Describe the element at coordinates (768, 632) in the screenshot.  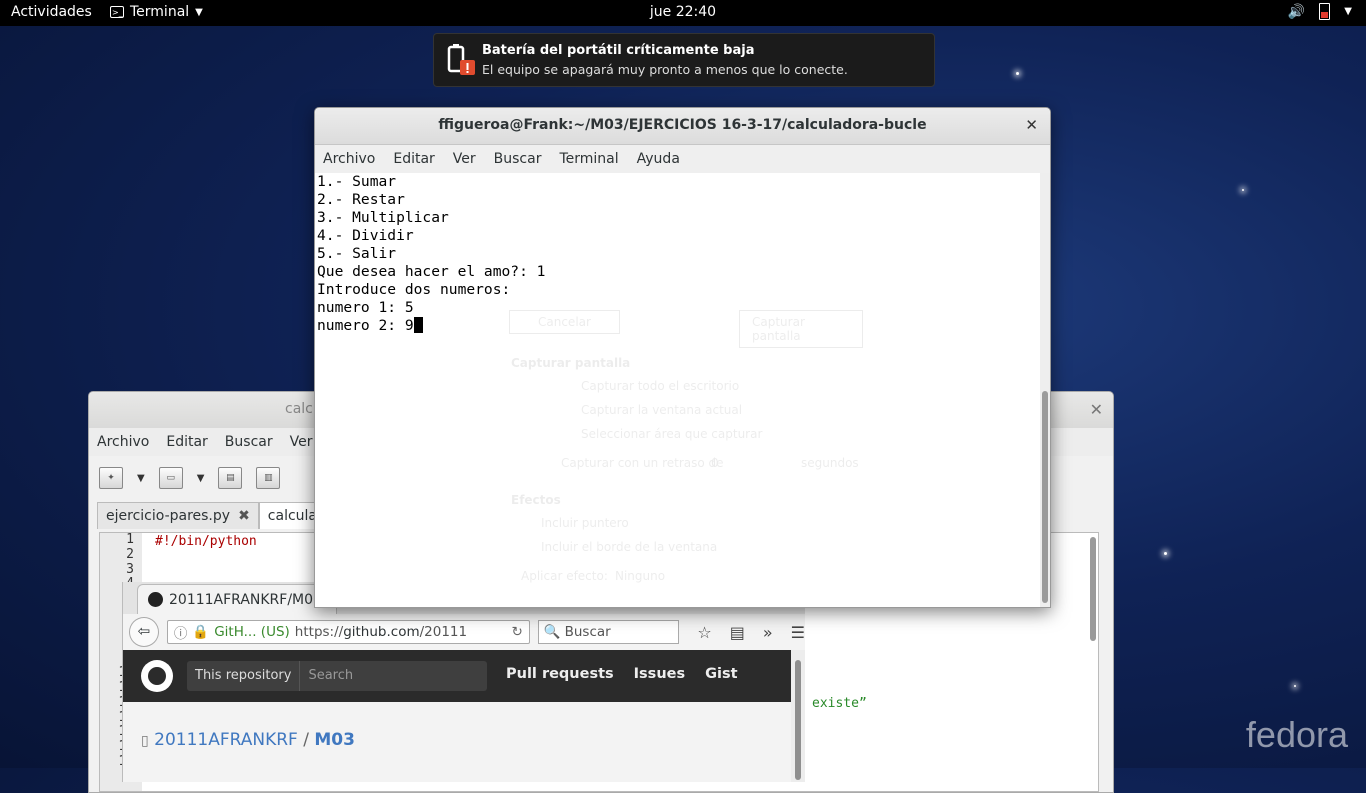
I see `overflow-chevrons-icon: »` at that location.